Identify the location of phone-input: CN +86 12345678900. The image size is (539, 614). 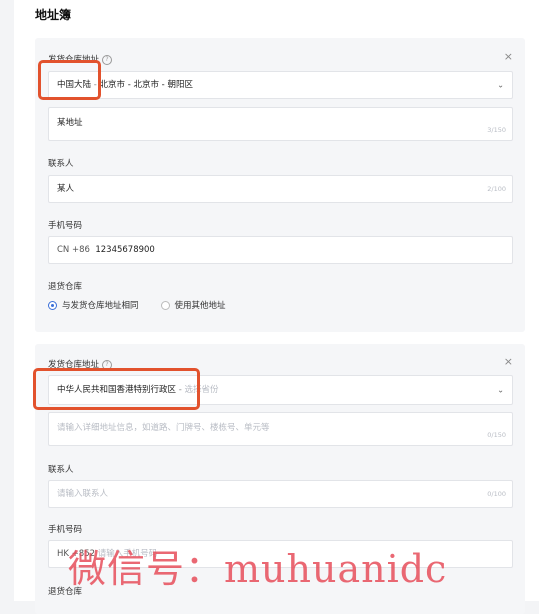
(280, 250).